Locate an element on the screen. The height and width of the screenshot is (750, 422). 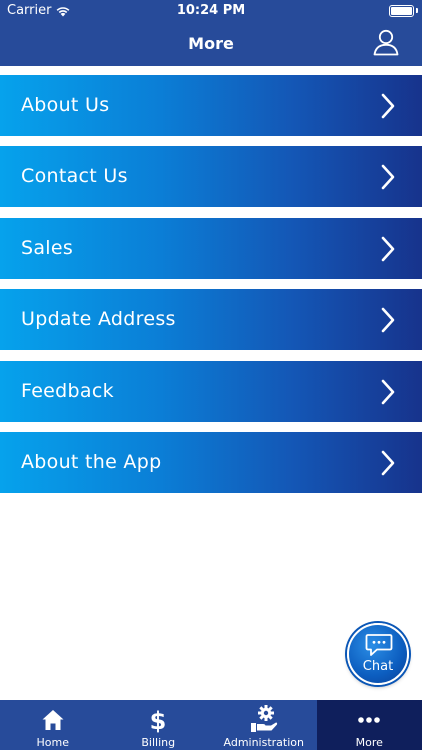
tab-billing: $ Billing is located at coordinates (159, 725).